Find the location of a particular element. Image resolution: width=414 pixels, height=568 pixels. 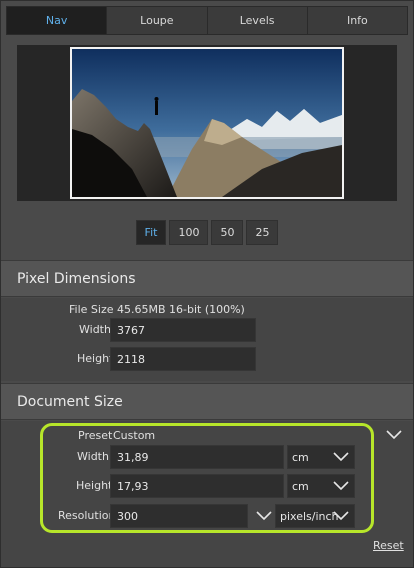

pixel-width-label: Width is located at coordinates (95, 329).